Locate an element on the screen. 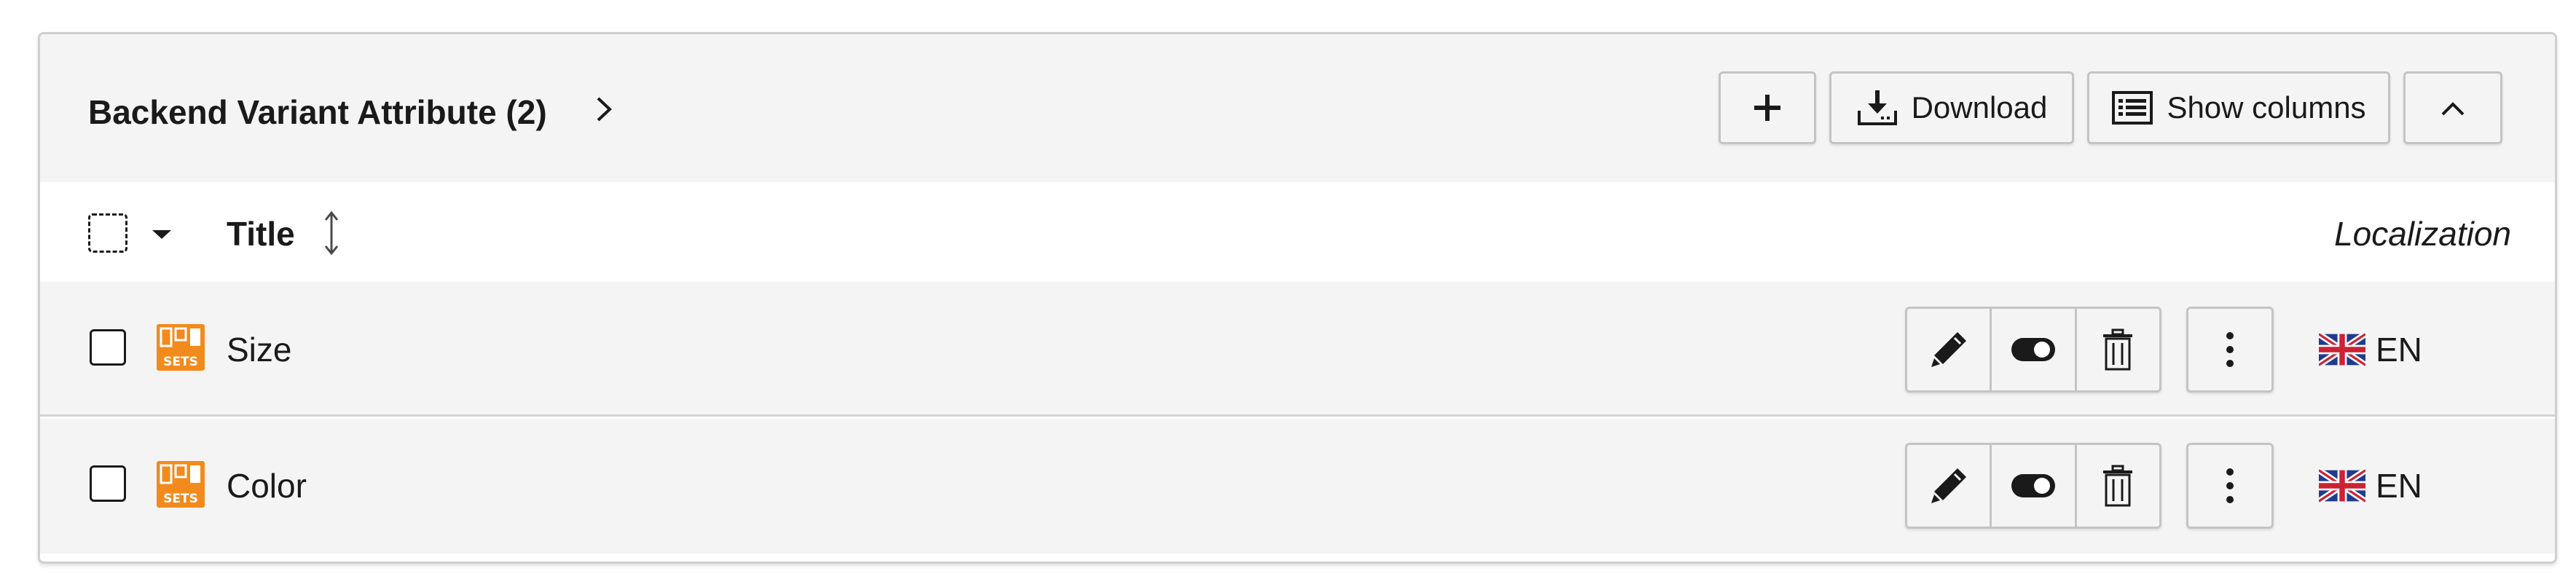 This screenshot has height=579, width=2576. collapse-button is located at coordinates (2452, 107).